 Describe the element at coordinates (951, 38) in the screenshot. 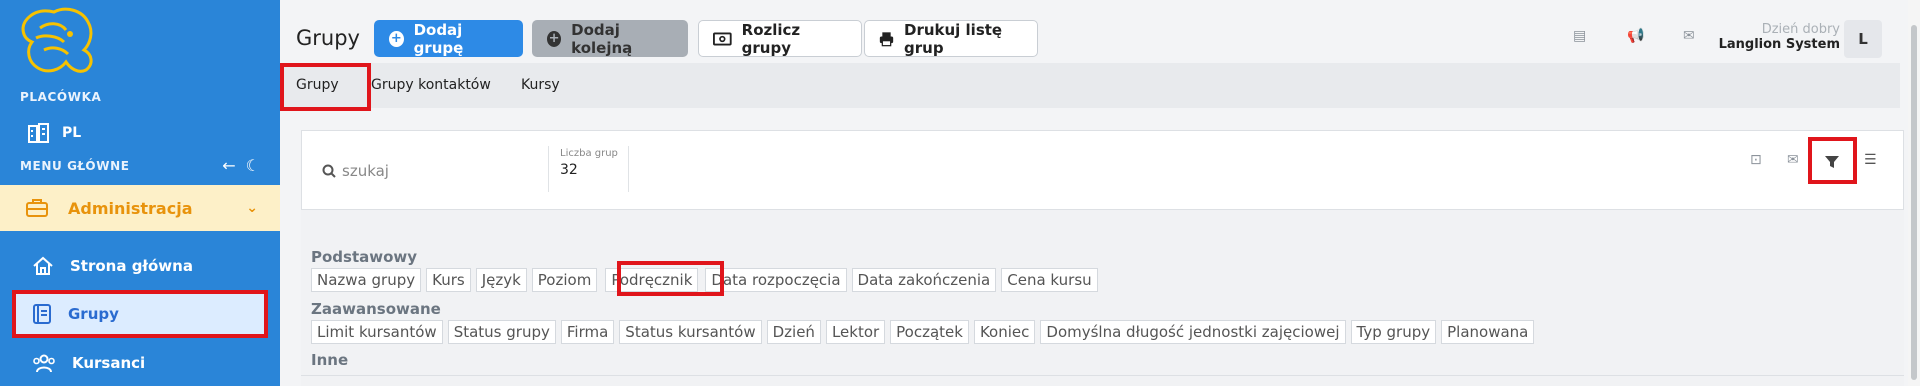

I see `print-groups-button: Drukuj listę grup` at that location.